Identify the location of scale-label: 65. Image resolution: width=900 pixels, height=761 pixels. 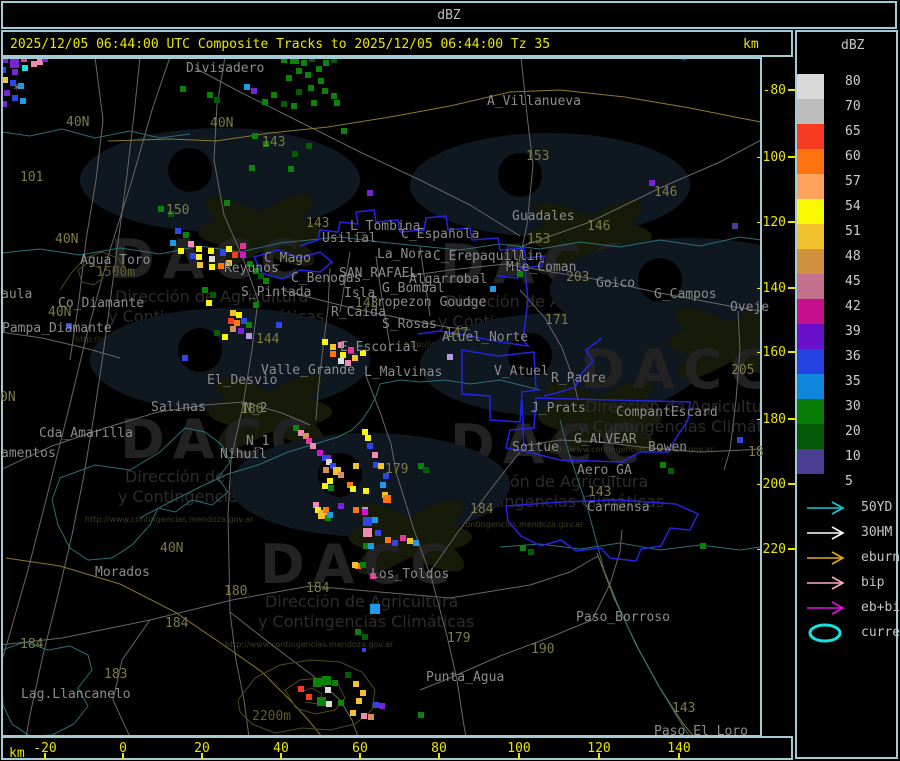
(853, 131).